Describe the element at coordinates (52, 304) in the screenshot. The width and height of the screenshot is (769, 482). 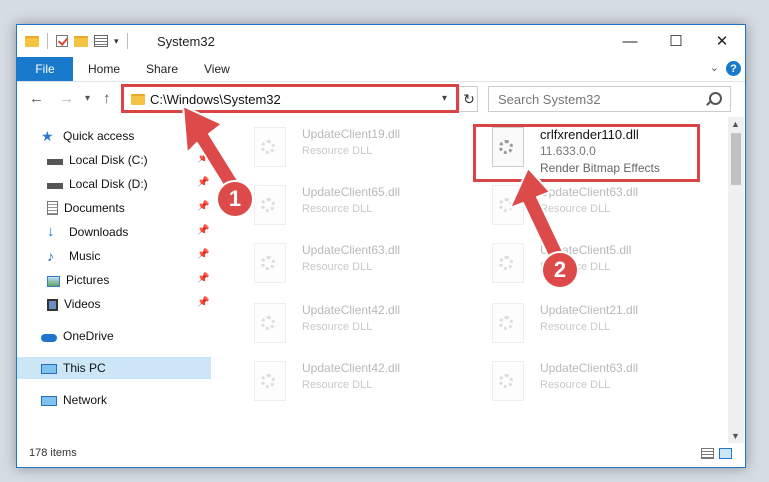
I see `videos-icon` at that location.